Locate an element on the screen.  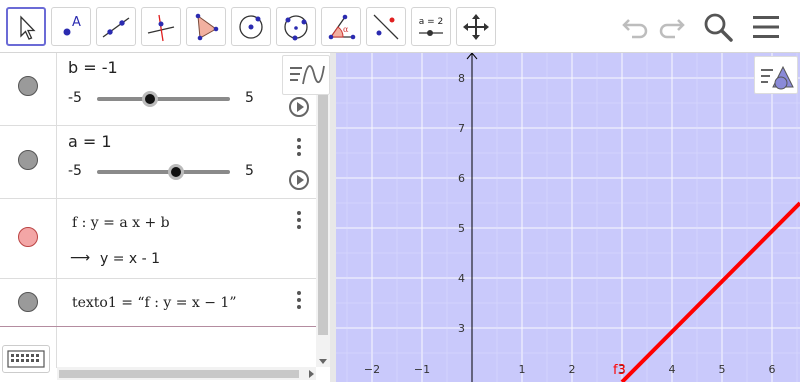
y-tick-label: 4 is located at coordinates (461, 278).